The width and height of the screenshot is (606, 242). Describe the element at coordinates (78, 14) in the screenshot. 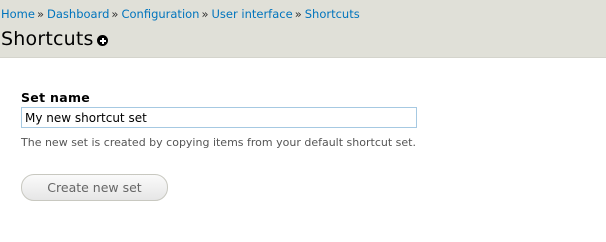

I see `breadcrumb-dashboard-link: Dashboard` at that location.